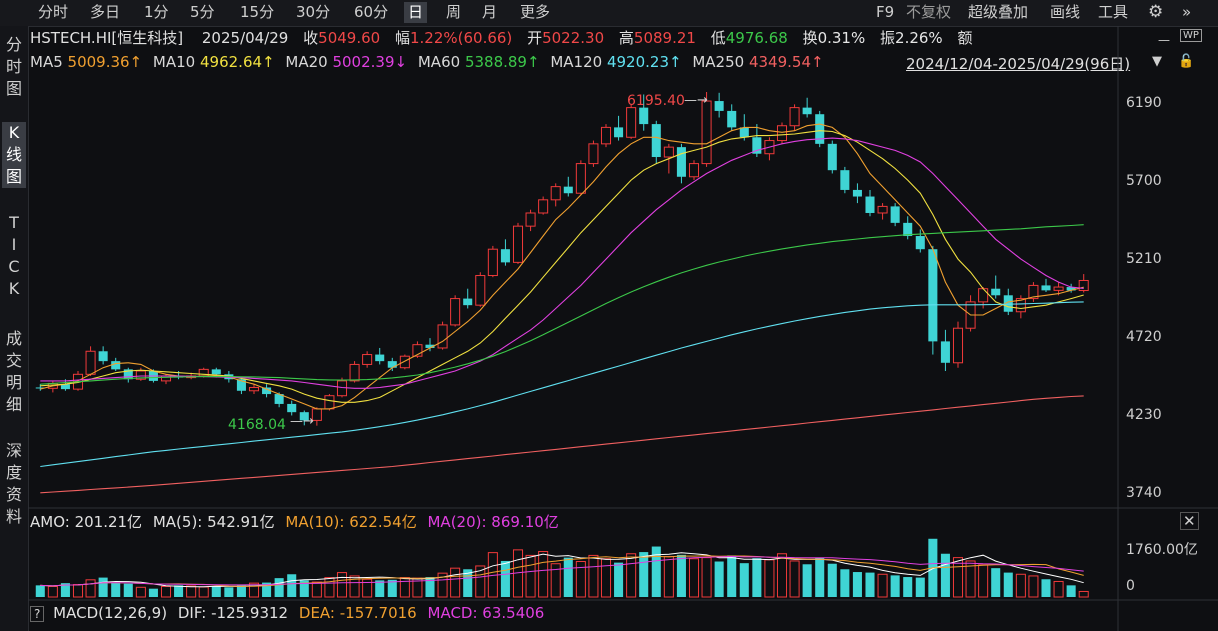 Image resolution: width=1218 pixels, height=631 pixels. What do you see at coordinates (656, 101) in the screenshot?
I see `high-annotation: 6195.40` at bounding box center [656, 101].